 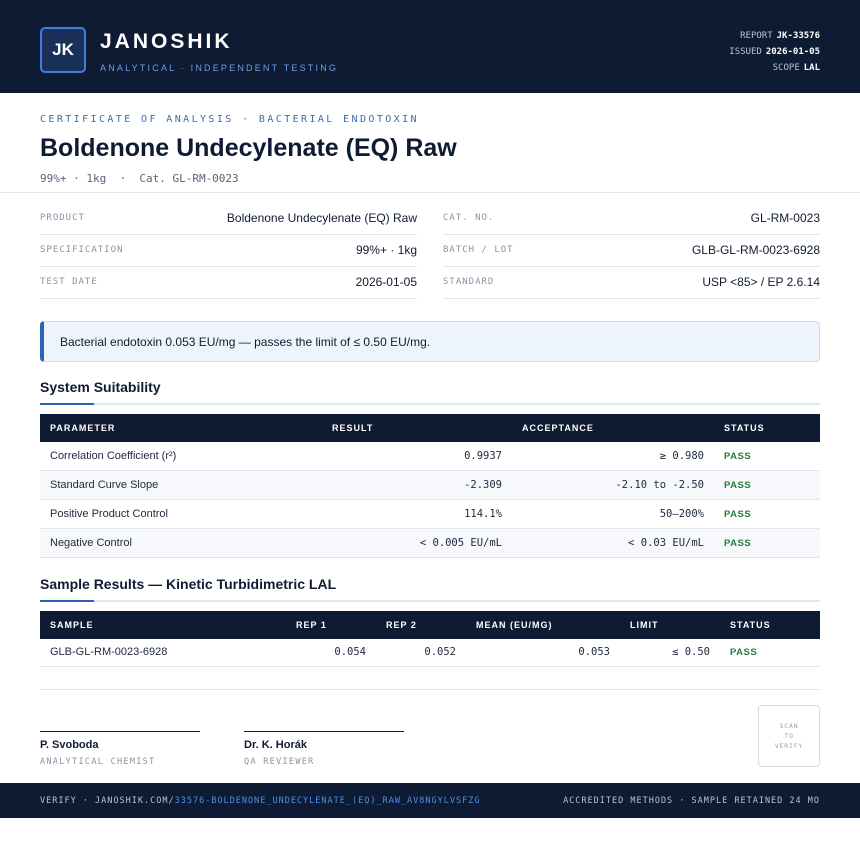 What do you see at coordinates (789, 726) in the screenshot?
I see `qr-text-line: SCAN` at bounding box center [789, 726].